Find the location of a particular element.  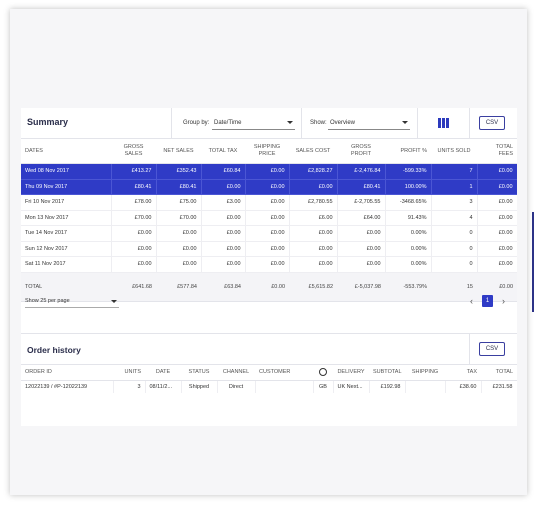

row-cell: £2,780.55 is located at coordinates (313, 202).